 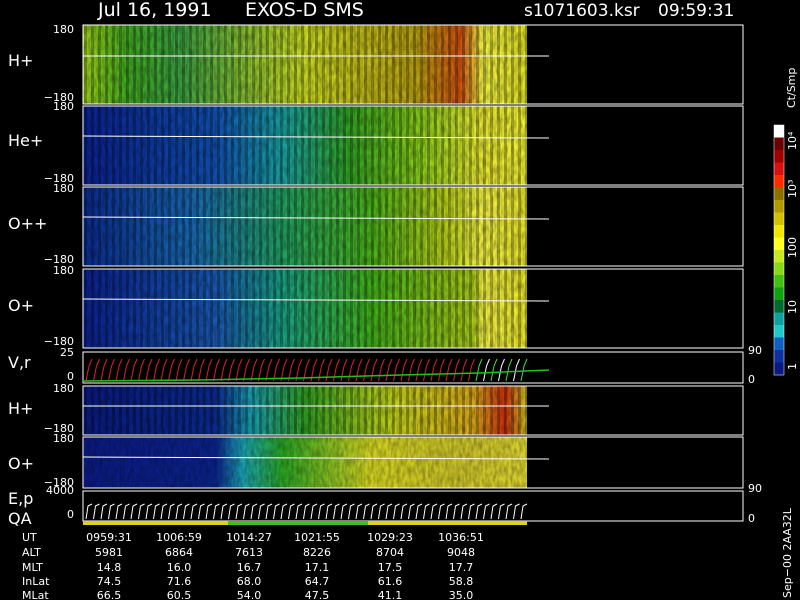 I want to click on panel-frame, so click(x=413, y=367).